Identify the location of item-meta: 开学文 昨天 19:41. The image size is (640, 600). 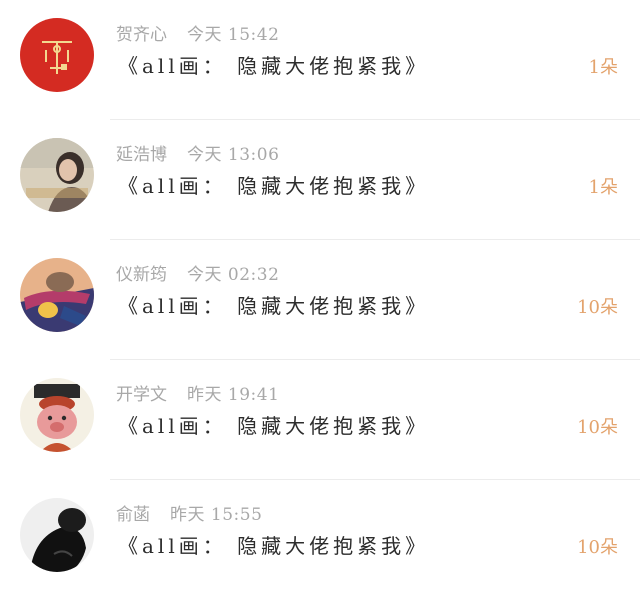
(198, 392).